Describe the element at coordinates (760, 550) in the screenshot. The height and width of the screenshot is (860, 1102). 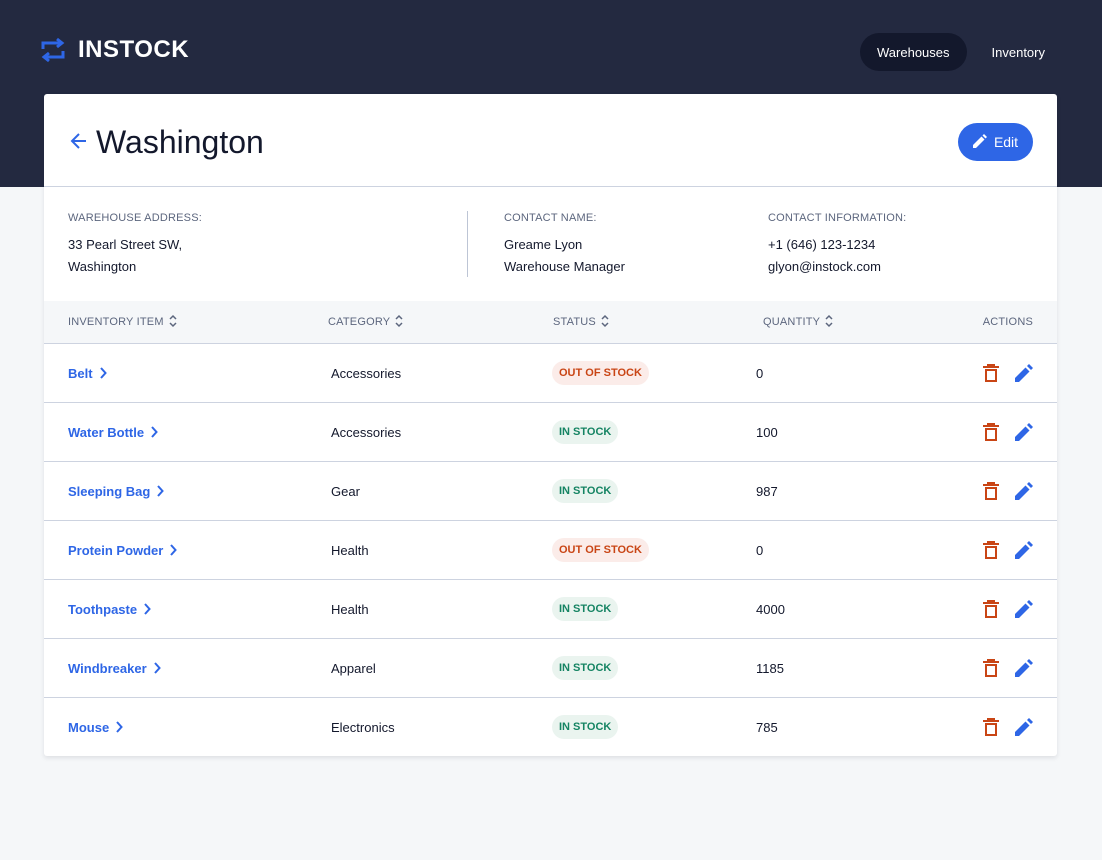
I see `quantity-cell: 0` at that location.